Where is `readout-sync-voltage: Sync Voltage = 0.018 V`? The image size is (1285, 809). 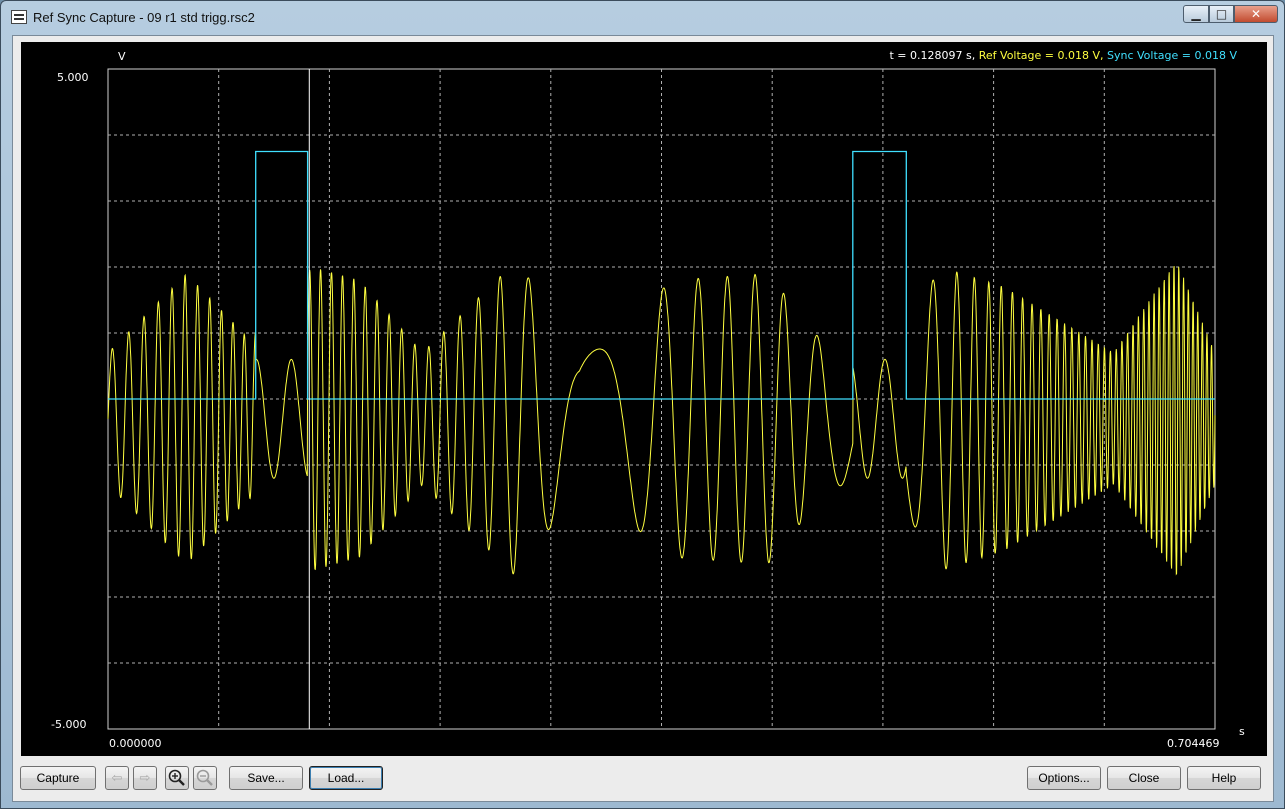
readout-sync-voltage: Sync Voltage = 0.018 V is located at coordinates (1172, 55).